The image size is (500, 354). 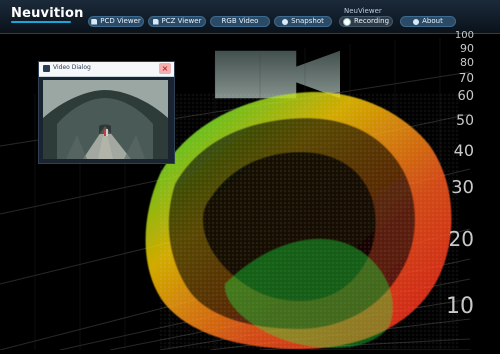 I want to click on nav-pcd-viewer-button: PCD Viewer, so click(x=116, y=21).